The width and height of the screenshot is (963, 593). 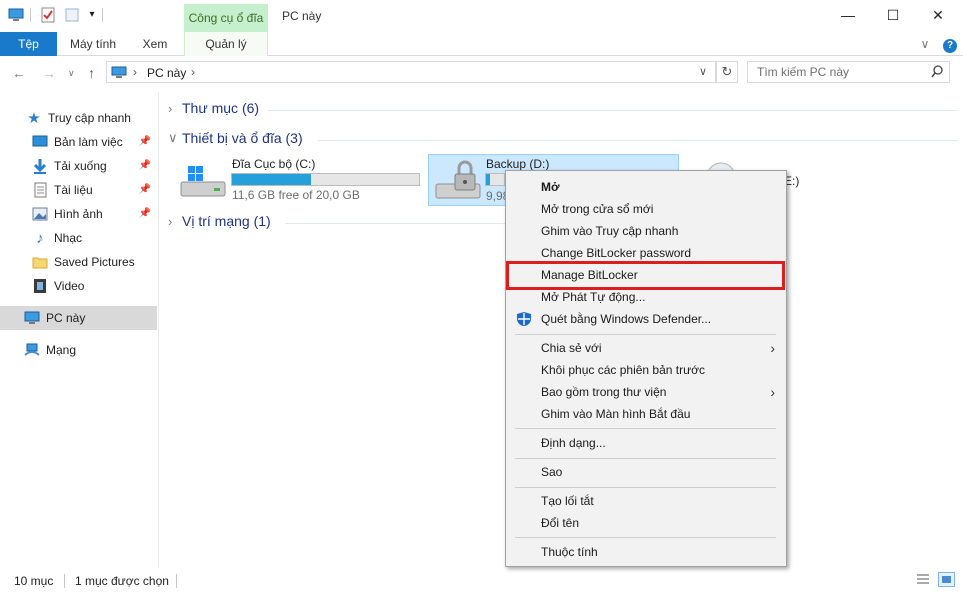 I want to click on group-network-locations: › Vị trí mạng (1), so click(x=219, y=221).